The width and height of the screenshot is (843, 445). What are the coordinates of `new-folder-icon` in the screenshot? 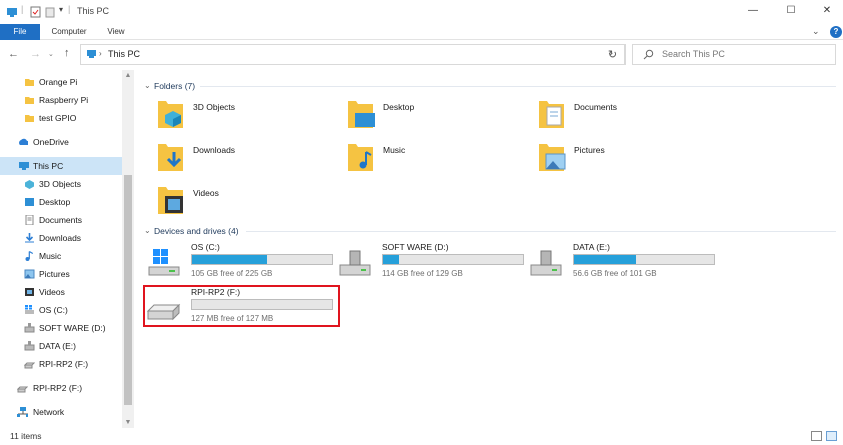 It's located at (50, 12).